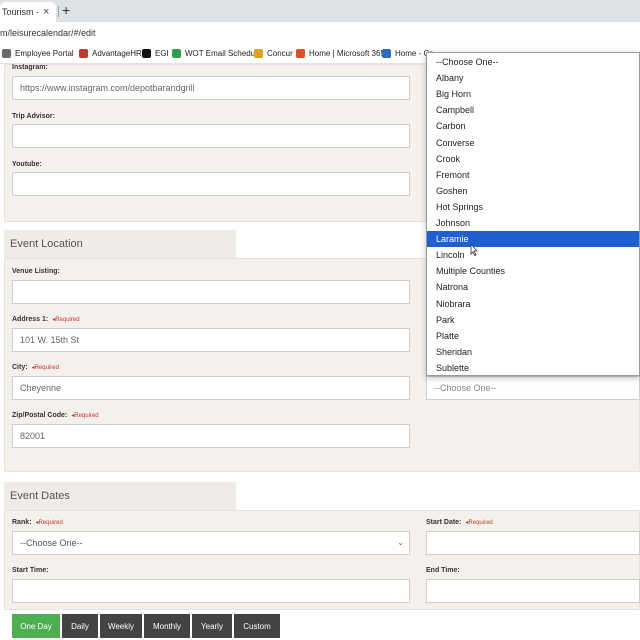  Describe the element at coordinates (533, 126) in the screenshot. I see `county-option: Carbon` at that location.